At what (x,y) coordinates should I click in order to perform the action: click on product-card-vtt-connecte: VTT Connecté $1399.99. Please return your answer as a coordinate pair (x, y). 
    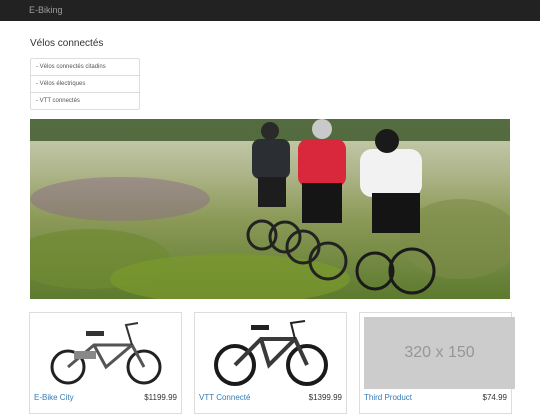
    Looking at the image, I should click on (270, 363).